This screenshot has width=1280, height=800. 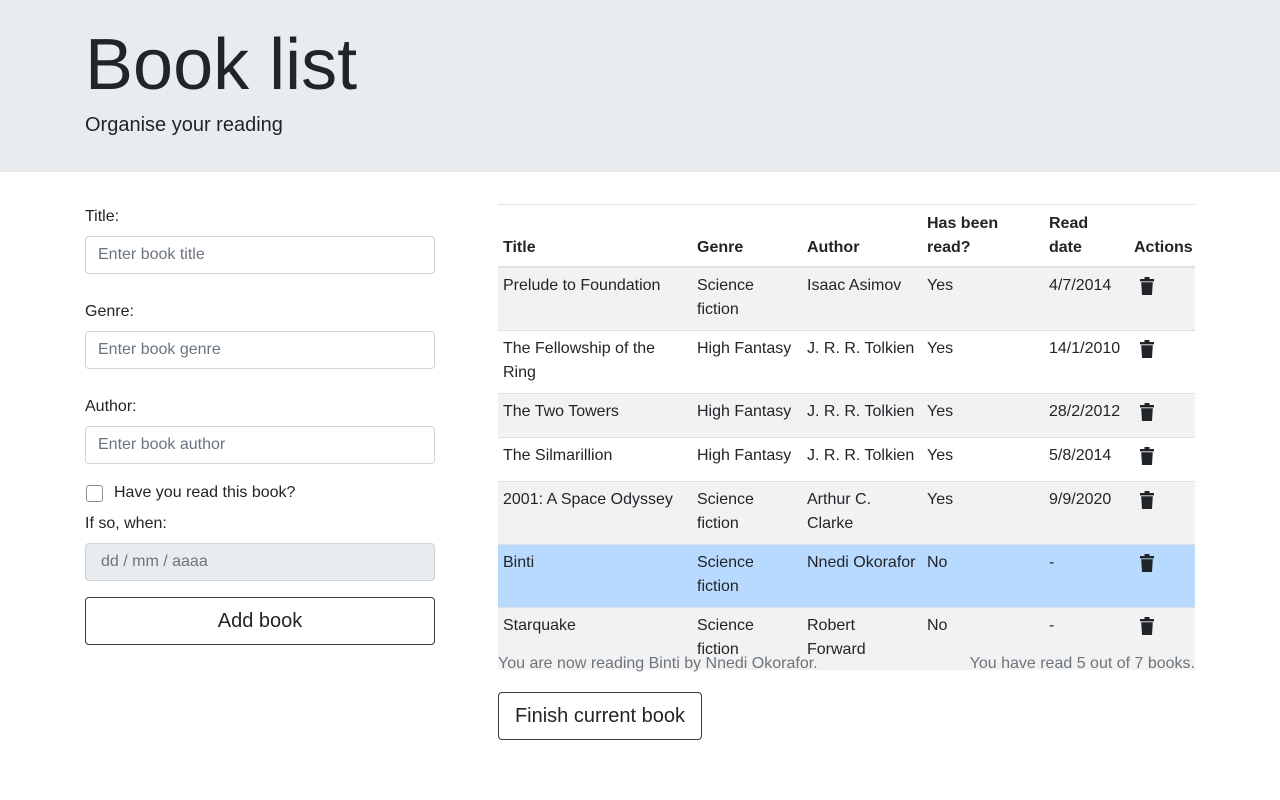 What do you see at coordinates (1086, 459) in the screenshot?
I see `cell-read-date: 5/8/2014` at bounding box center [1086, 459].